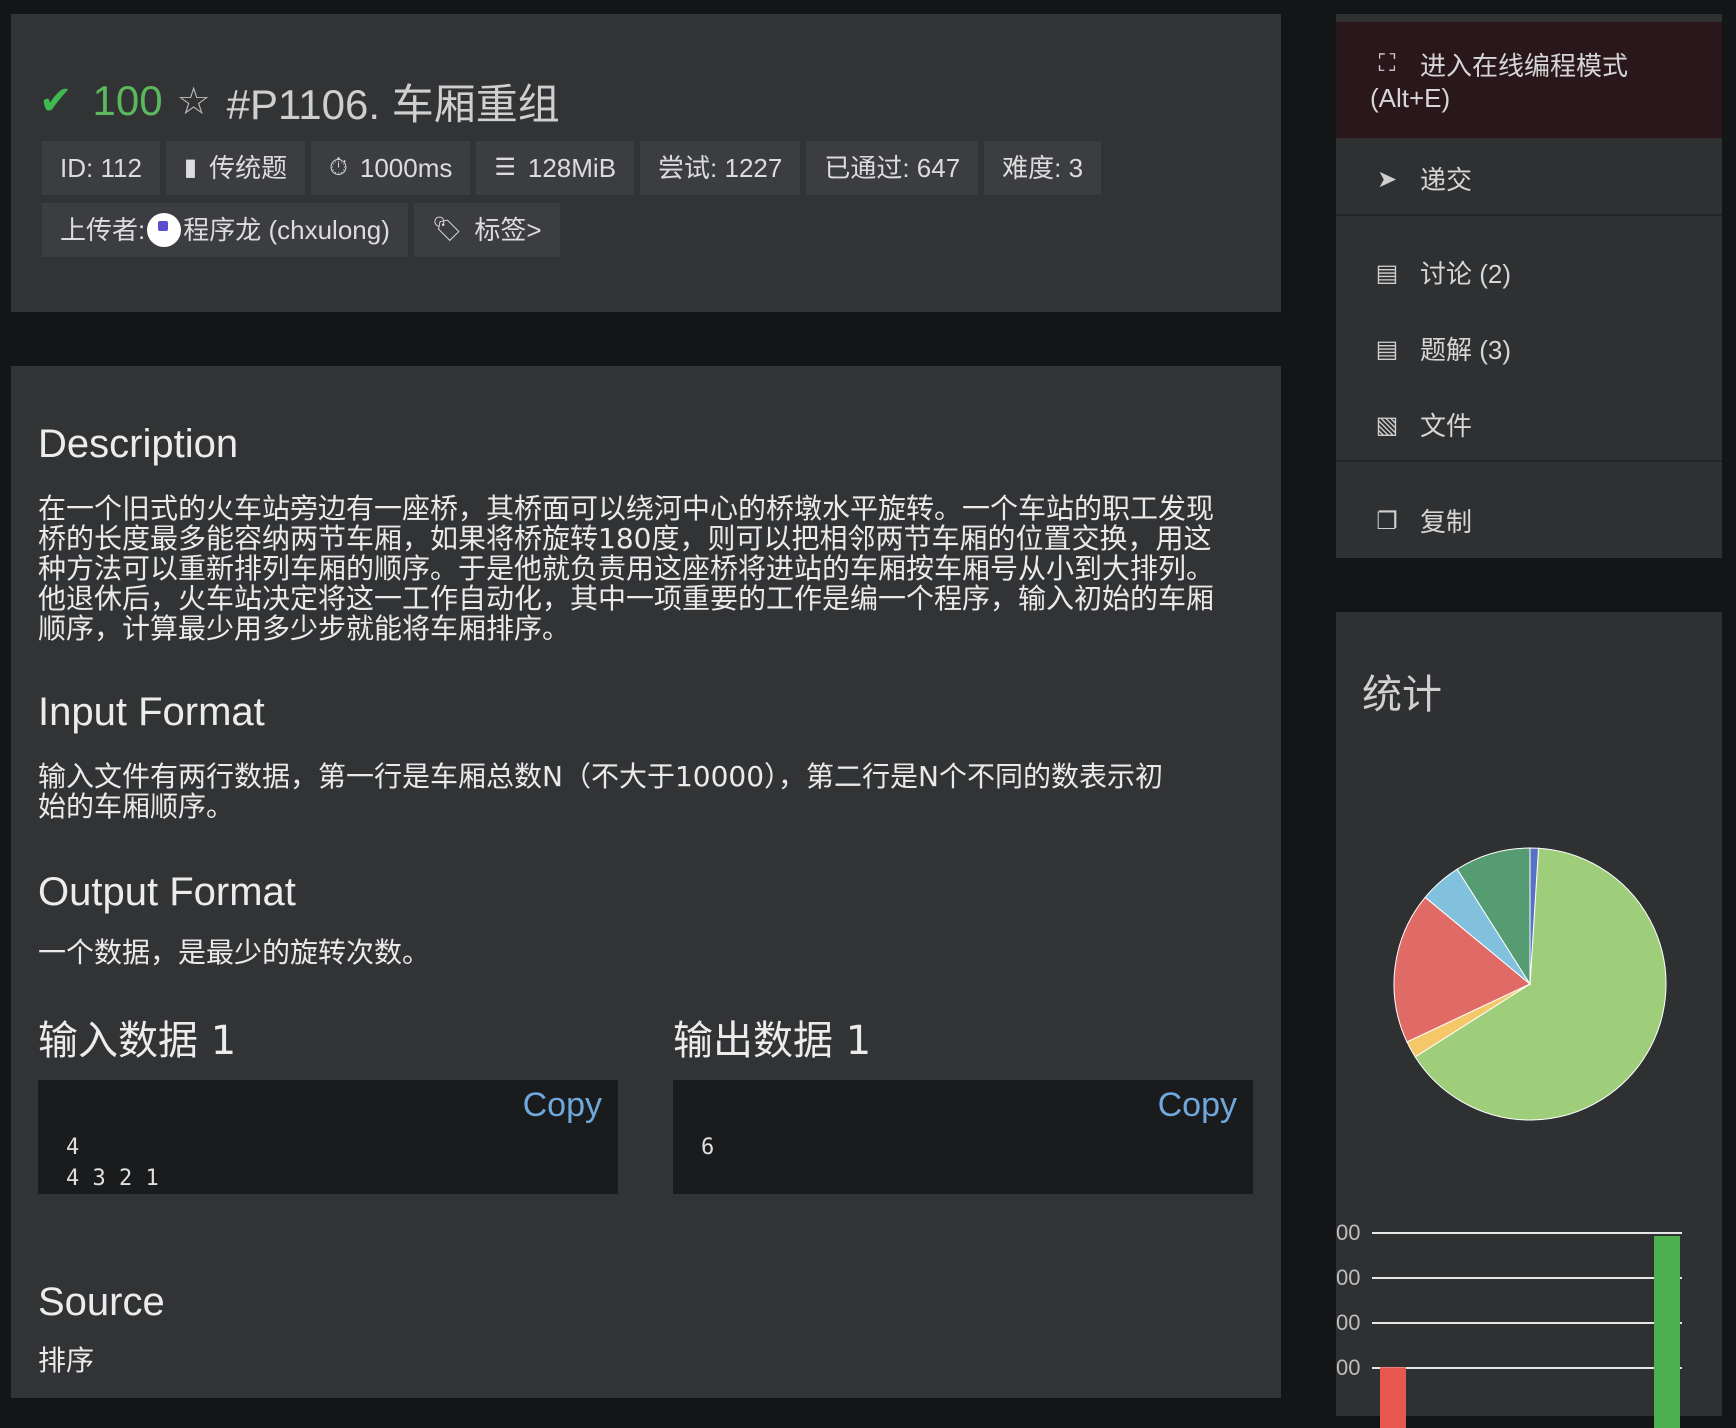 The image size is (1736, 1428). What do you see at coordinates (1529, 350) in the screenshot?
I see `solutions-link: ▤ 题解 (3)` at bounding box center [1529, 350].